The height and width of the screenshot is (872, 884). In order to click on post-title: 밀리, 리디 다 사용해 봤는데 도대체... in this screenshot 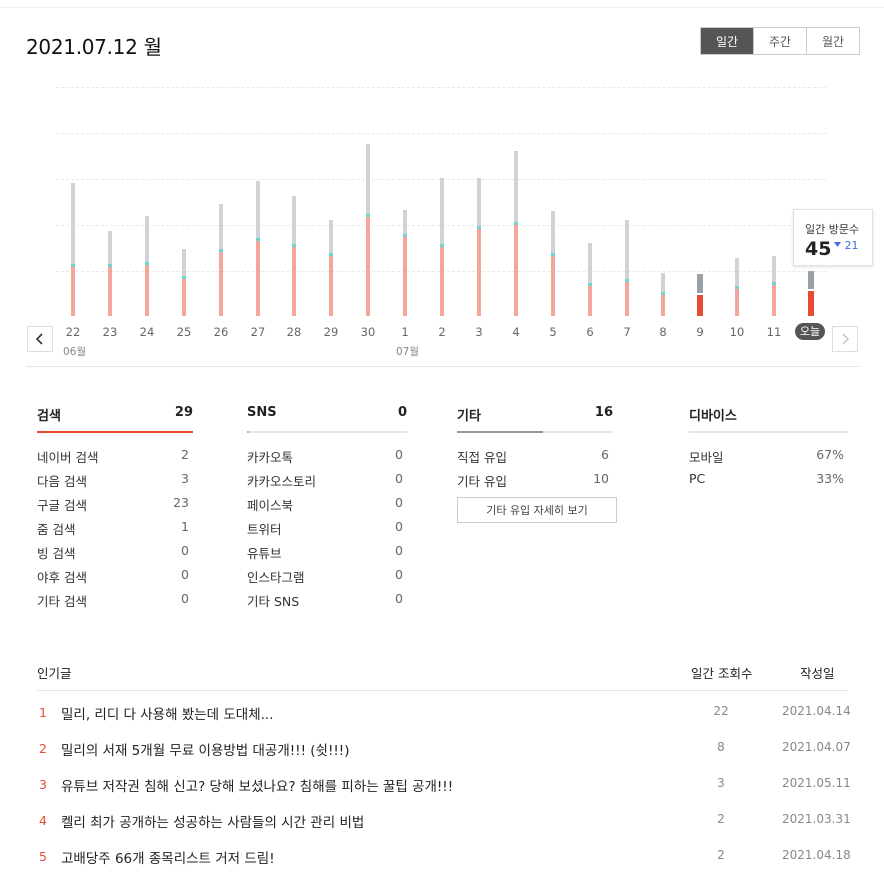, I will do `click(167, 713)`.